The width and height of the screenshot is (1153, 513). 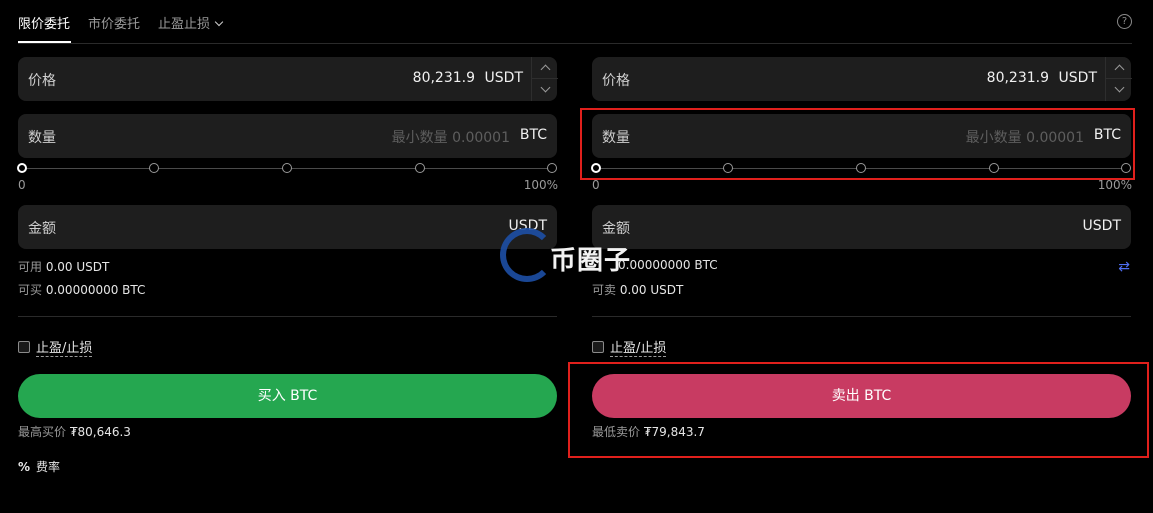 I want to click on quantity-unit: BTC, so click(x=533, y=135).